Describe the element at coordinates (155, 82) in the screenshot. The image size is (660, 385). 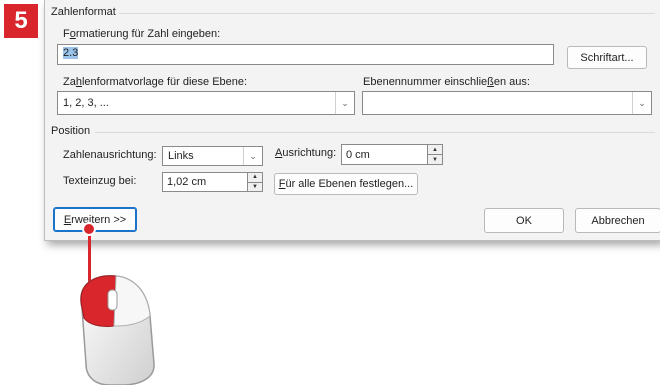
I see `style-label: Zahlenformatvorlage für diese Ebene:` at that location.